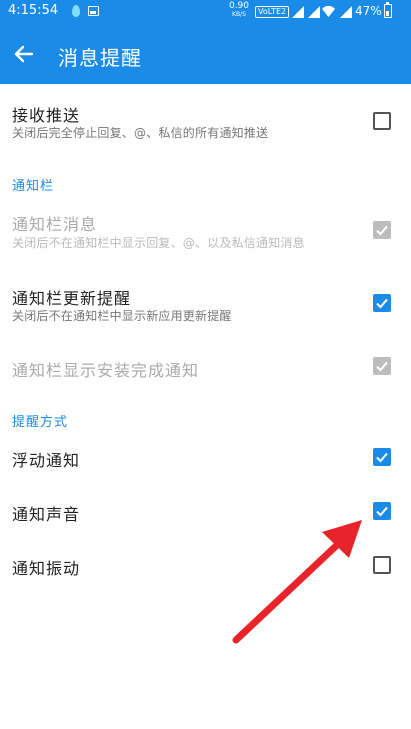 The image size is (411, 729). I want to click on bar-install-checkbox, so click(382, 366).